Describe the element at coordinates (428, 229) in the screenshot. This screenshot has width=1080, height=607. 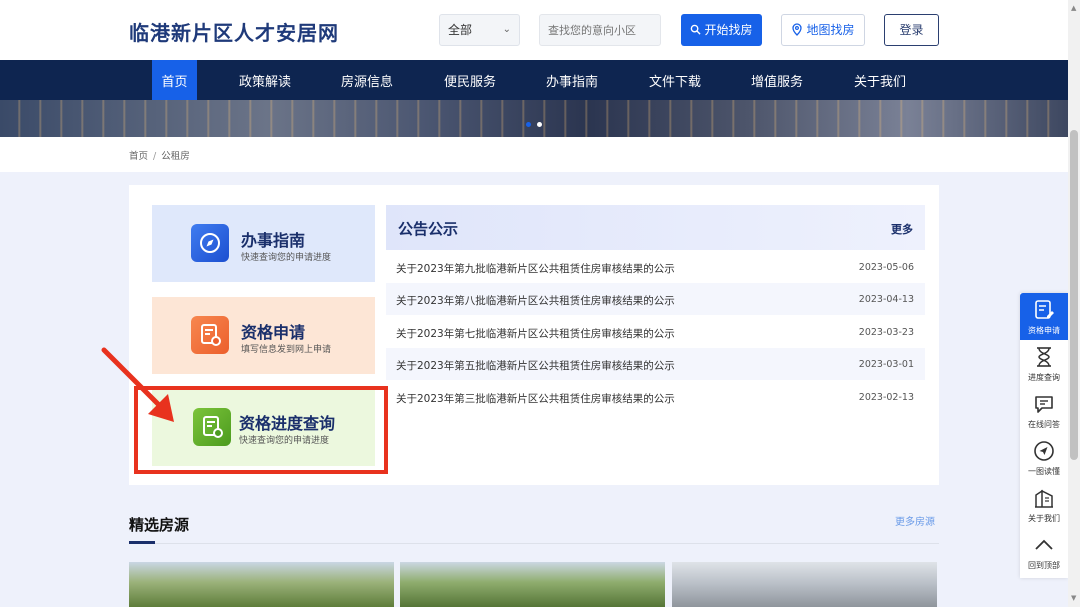
I see `notice-title: 公告公示` at that location.